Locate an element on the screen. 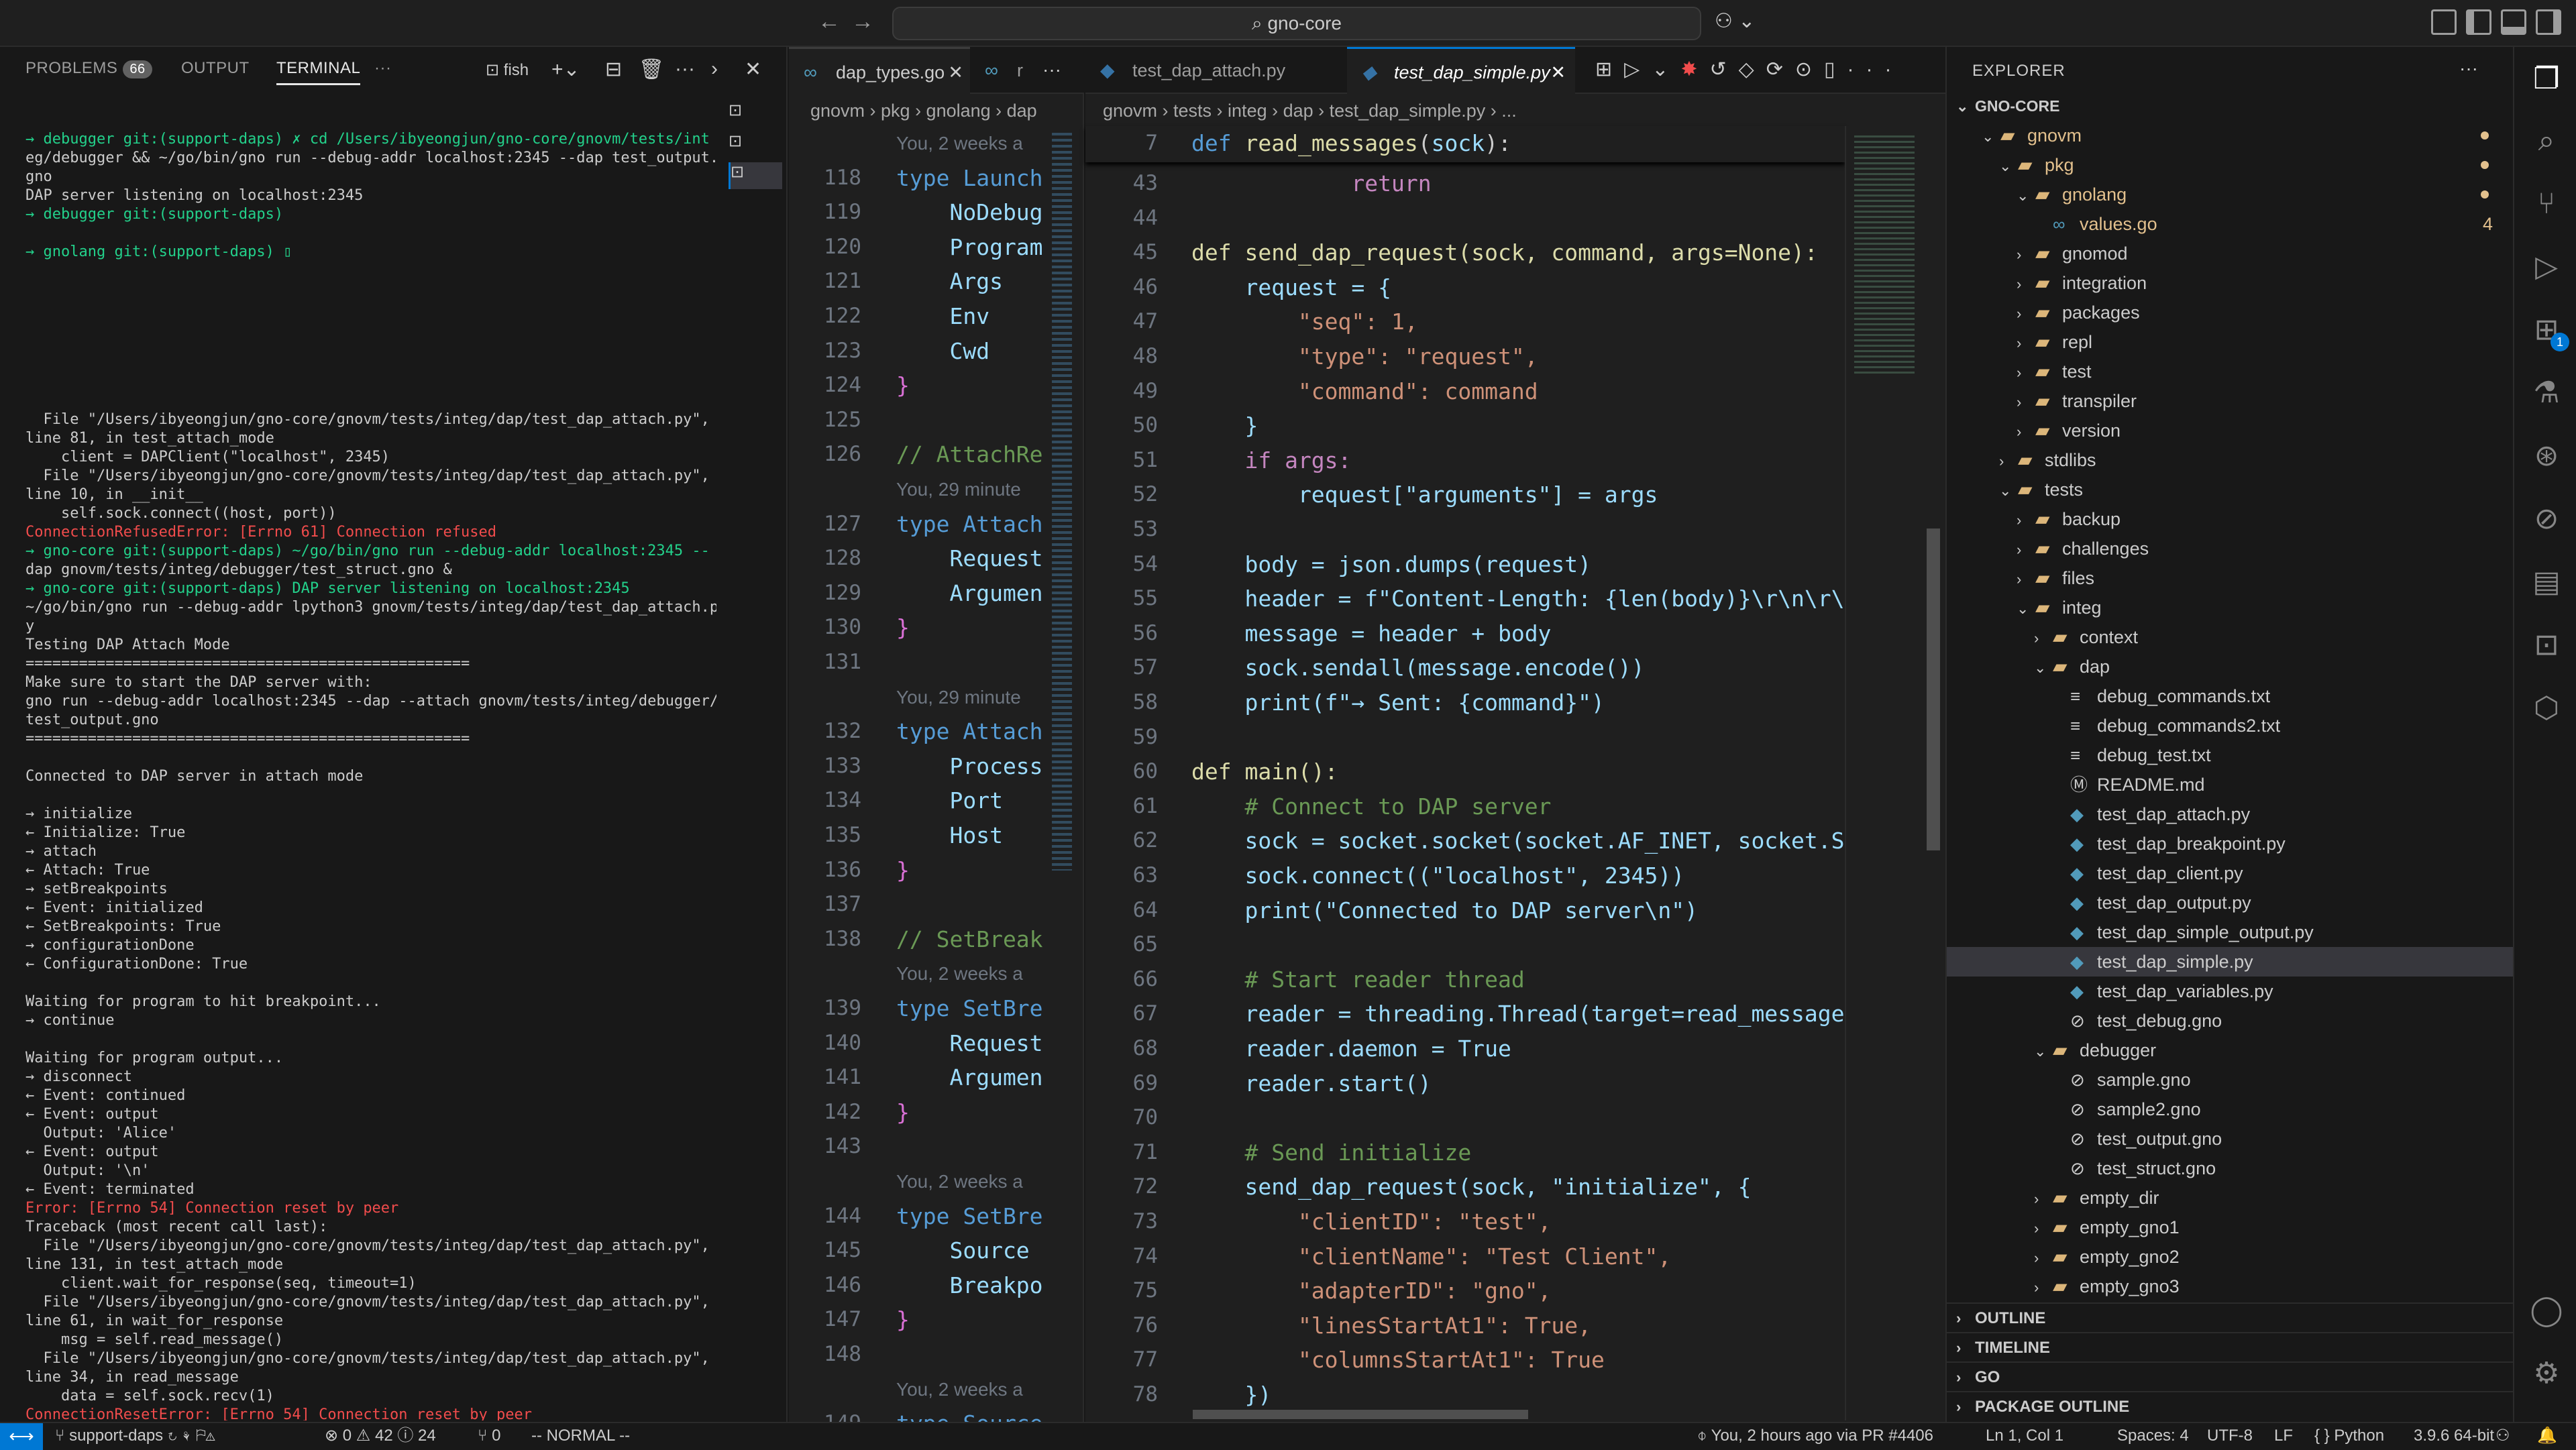 The height and width of the screenshot is (1450, 2576). panel-more-button: ··· is located at coordinates (382, 68).